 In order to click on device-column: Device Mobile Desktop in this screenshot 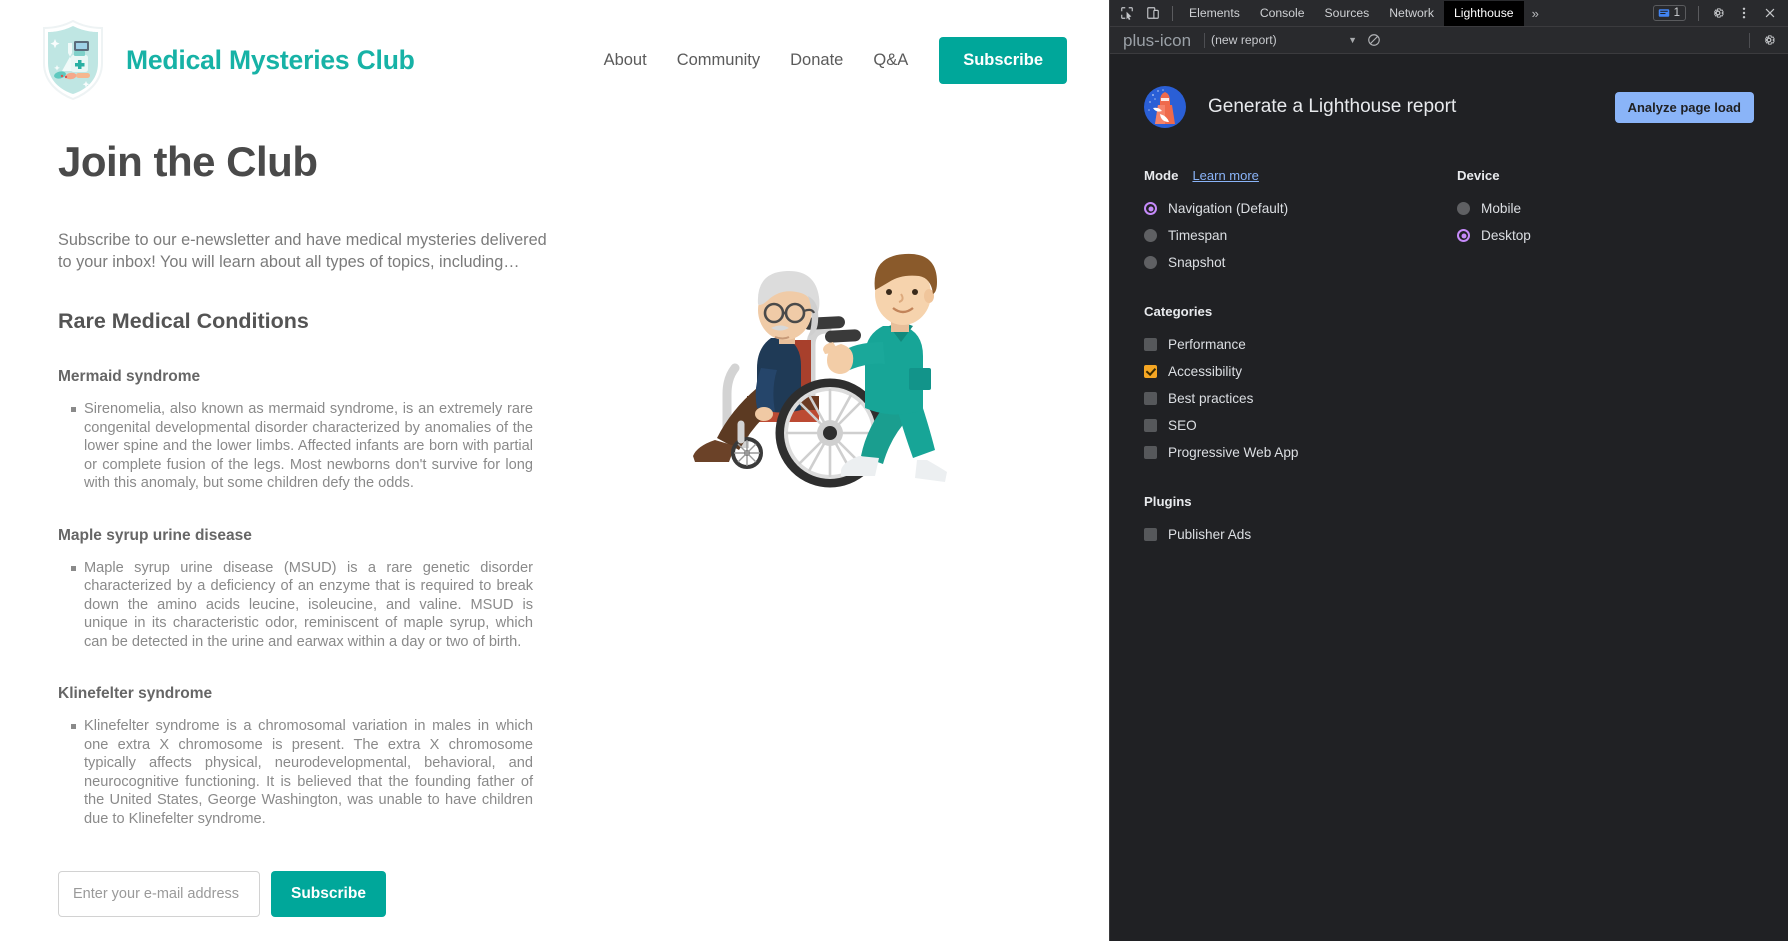, I will do `click(1605, 222)`.